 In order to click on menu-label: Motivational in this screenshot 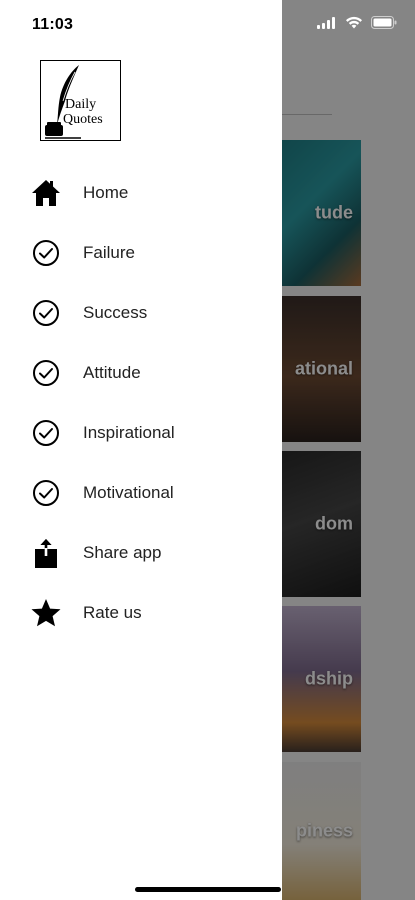, I will do `click(128, 492)`.